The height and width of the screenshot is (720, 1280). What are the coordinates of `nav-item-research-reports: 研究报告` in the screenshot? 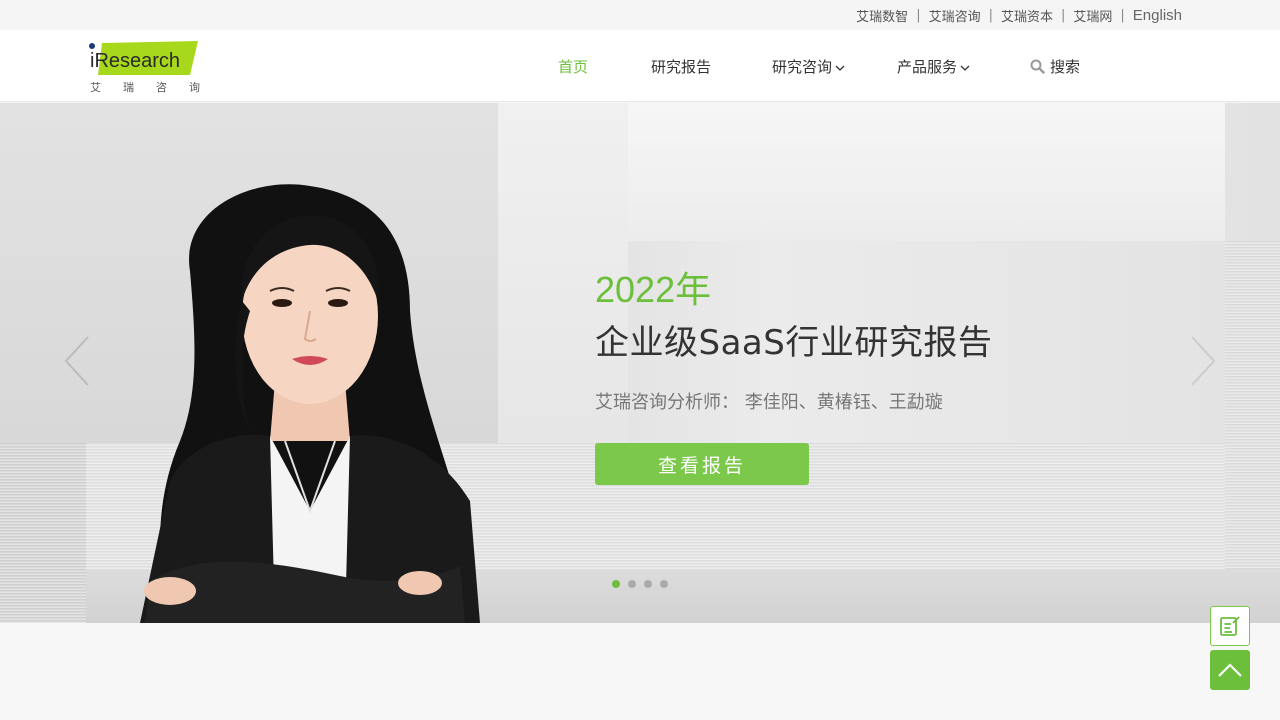 It's located at (681, 66).